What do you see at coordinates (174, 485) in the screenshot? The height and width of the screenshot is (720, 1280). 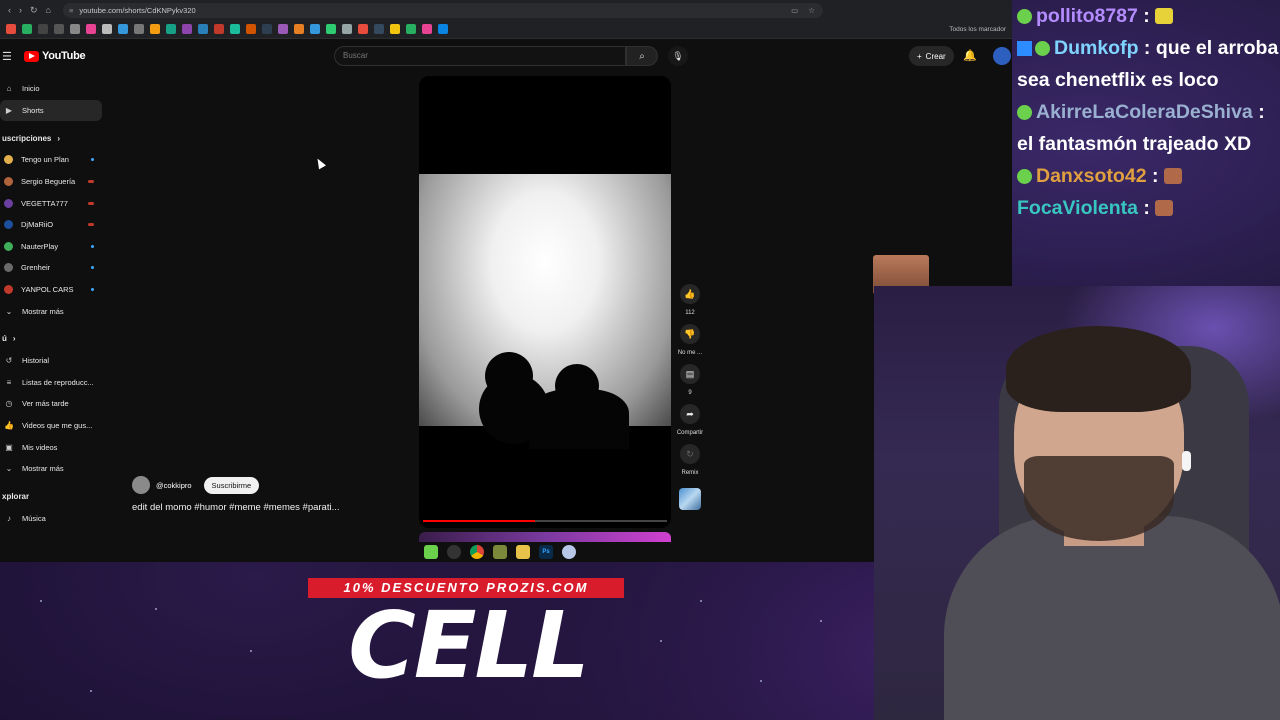 I see `channel-name: @cokkipro` at bounding box center [174, 485].